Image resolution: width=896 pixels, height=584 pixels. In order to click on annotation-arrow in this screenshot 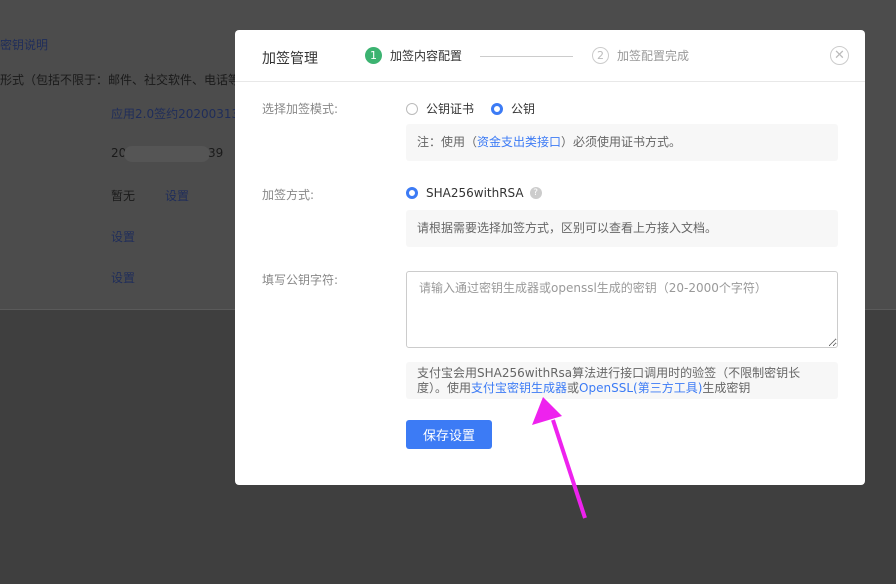, I will do `click(559, 458)`.